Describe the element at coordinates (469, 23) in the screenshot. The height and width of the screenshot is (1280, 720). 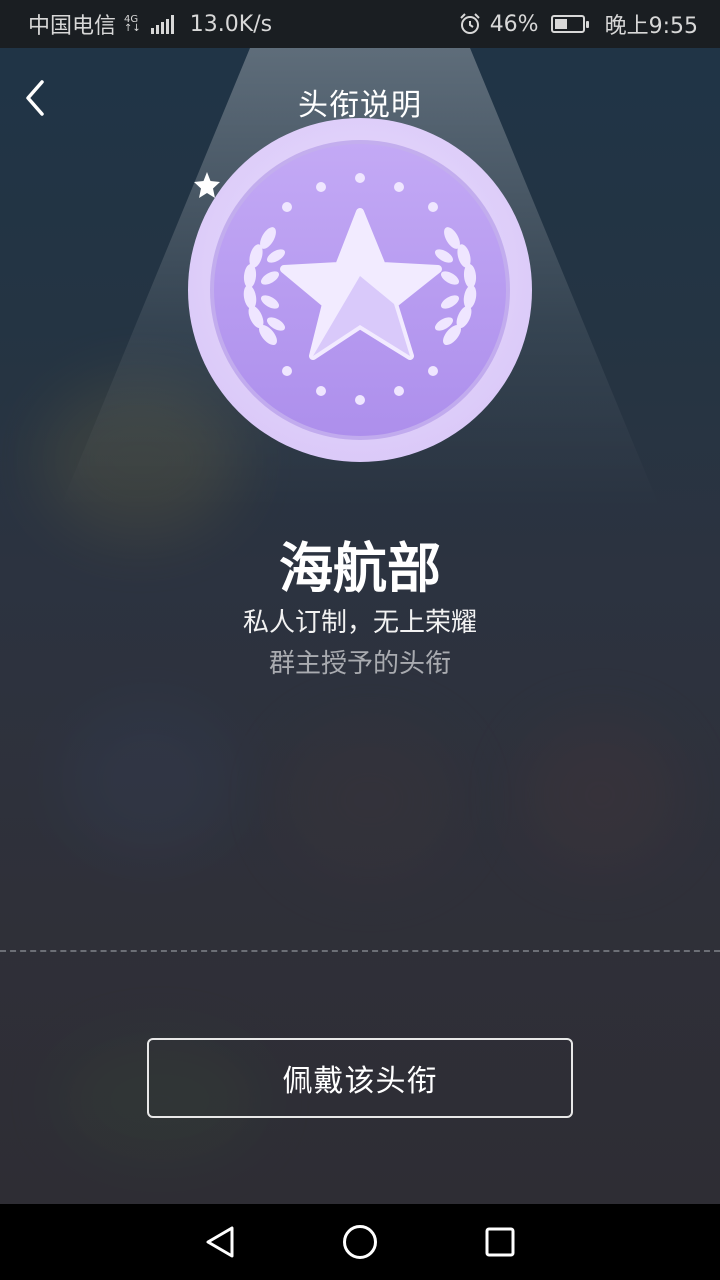
I see `alarm-clock-icon` at that location.